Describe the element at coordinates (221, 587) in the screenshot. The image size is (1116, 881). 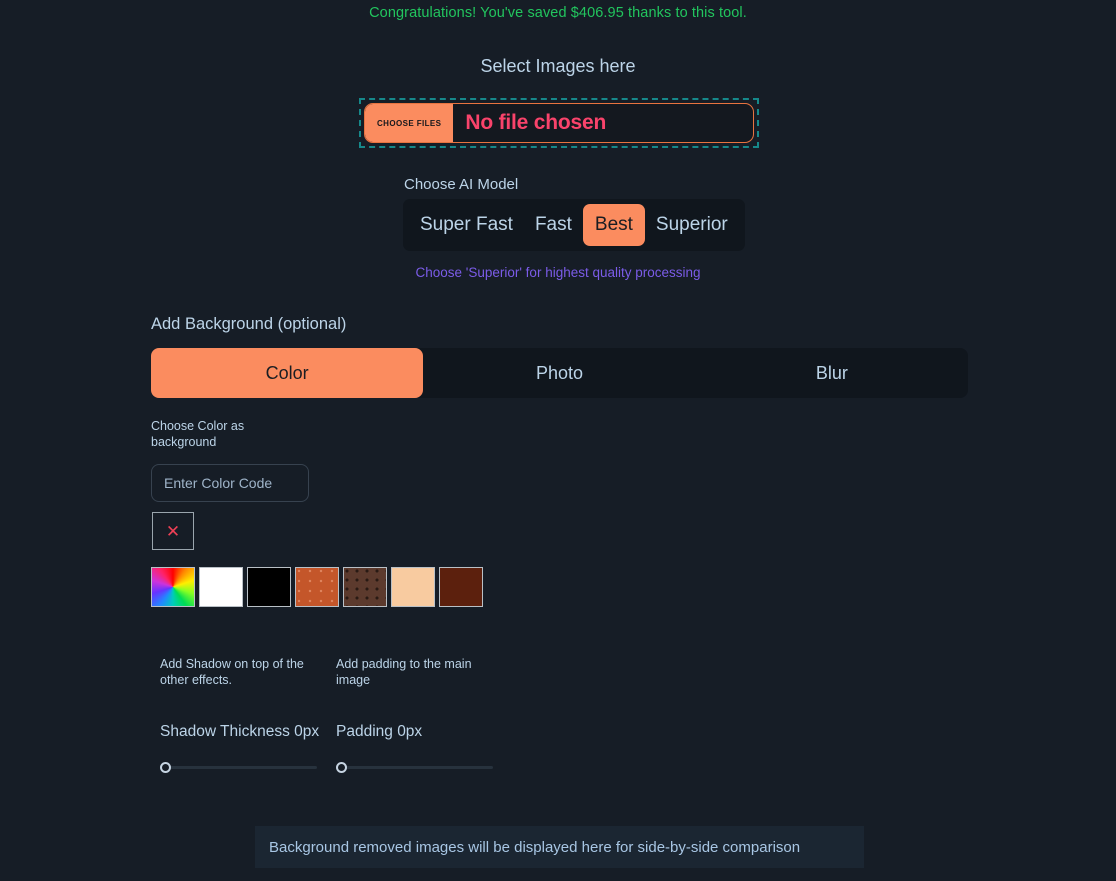
I see `swatch-white` at that location.